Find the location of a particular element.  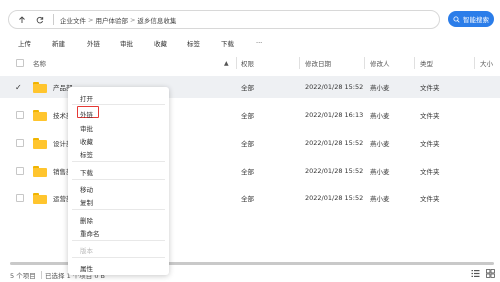

tag-button: 标签 is located at coordinates (193, 43).